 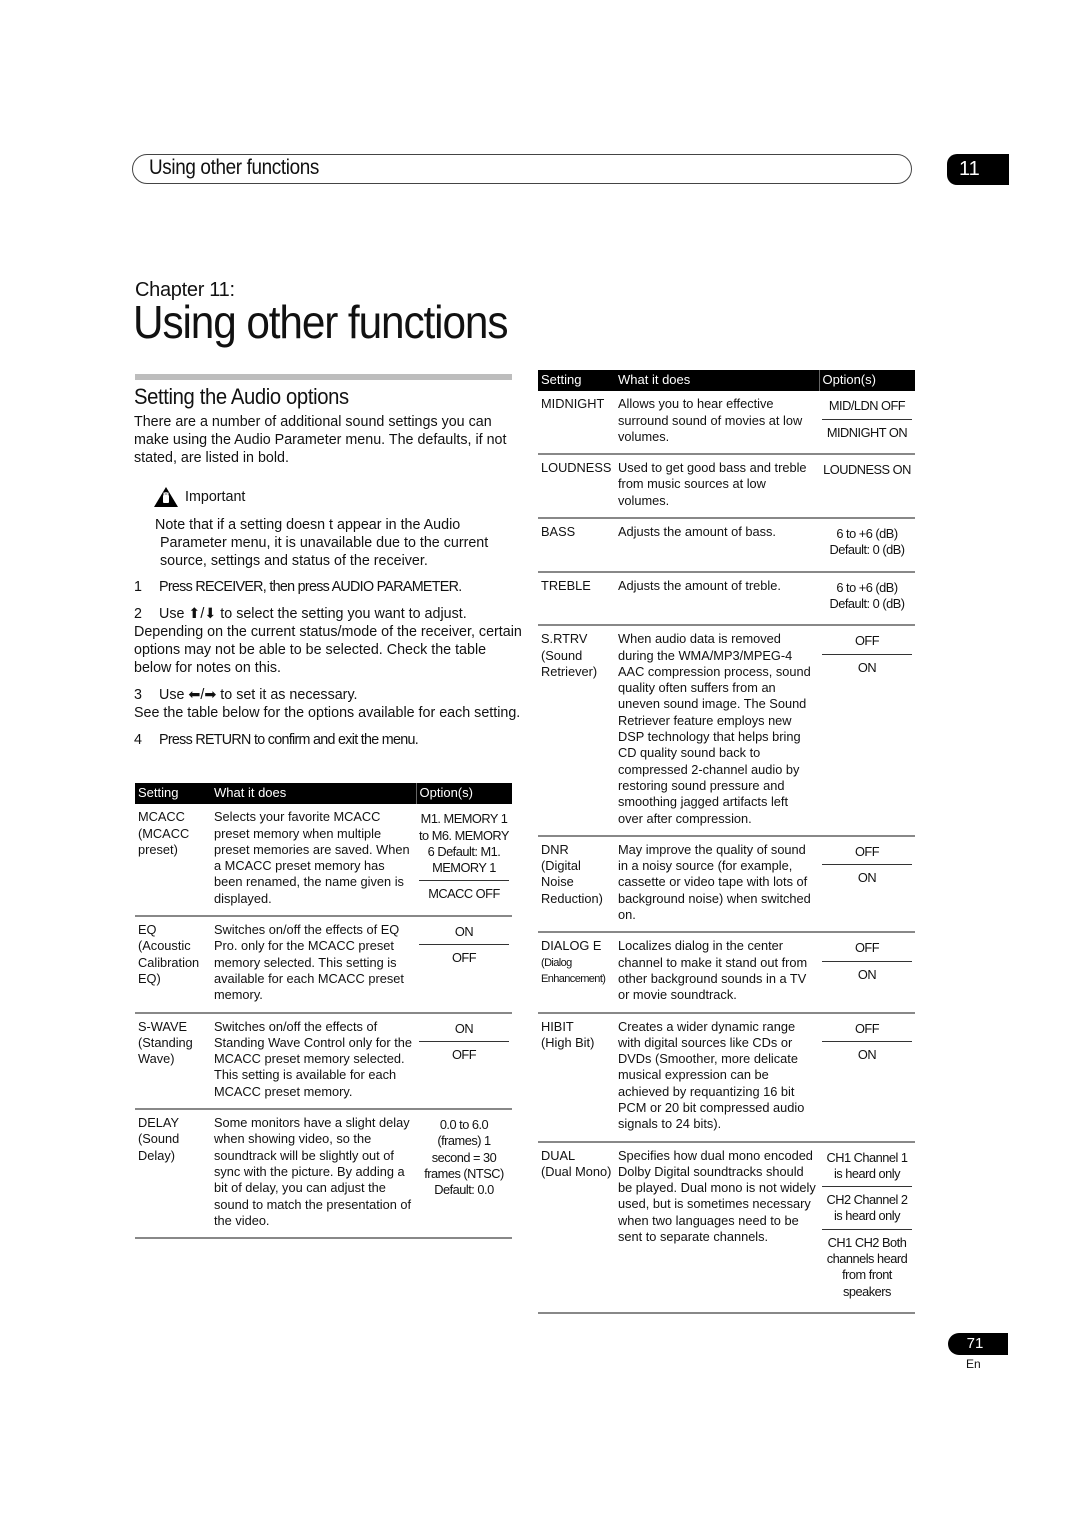 I want to click on setting-name: DELAY, so click(x=159, y=1123).